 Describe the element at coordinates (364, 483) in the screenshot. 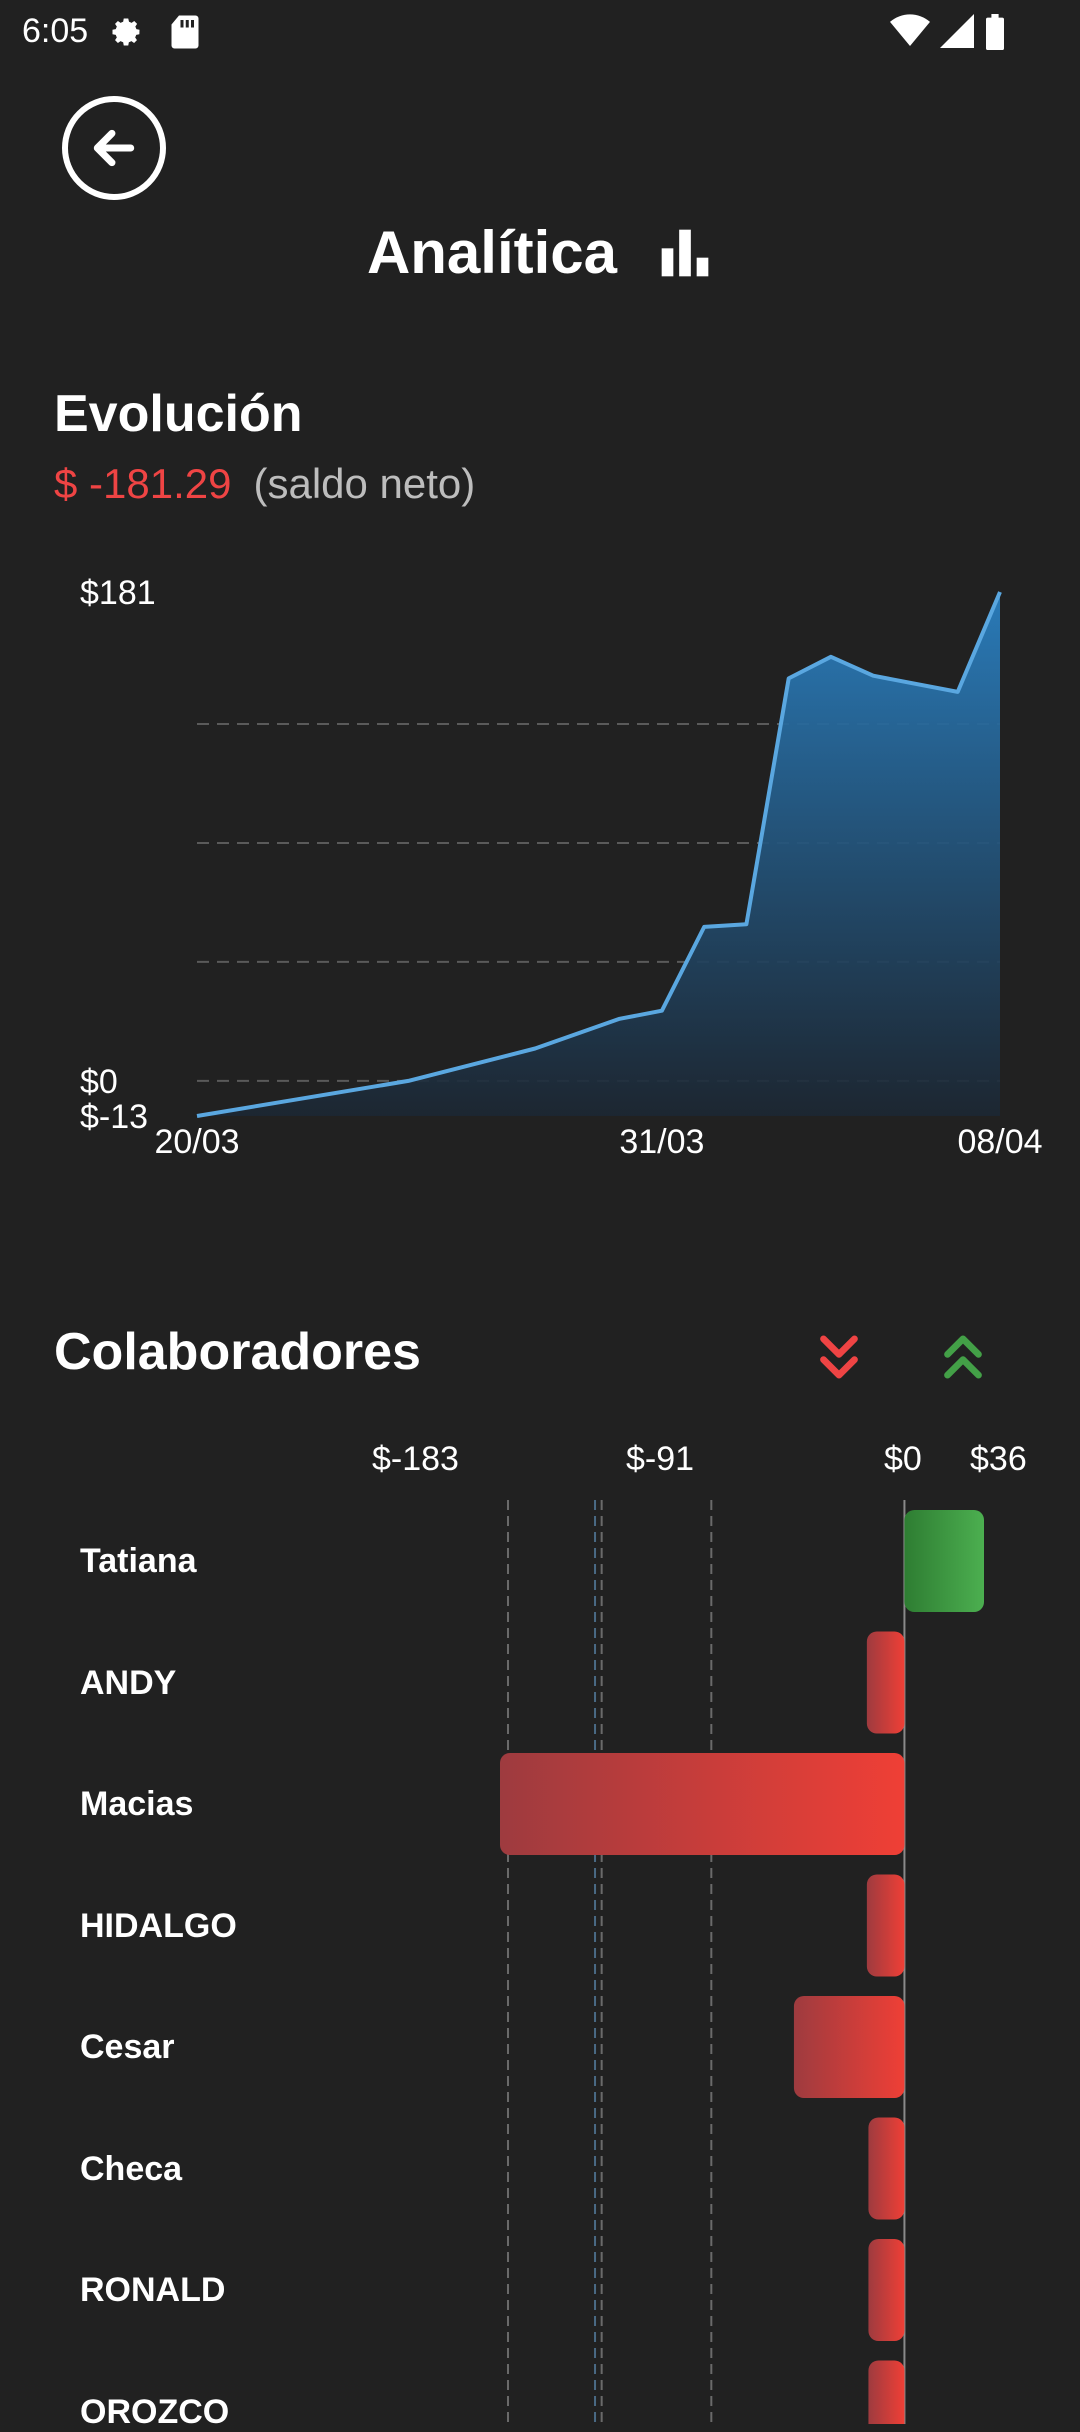

I see `net-label: (saldo neto)` at that location.